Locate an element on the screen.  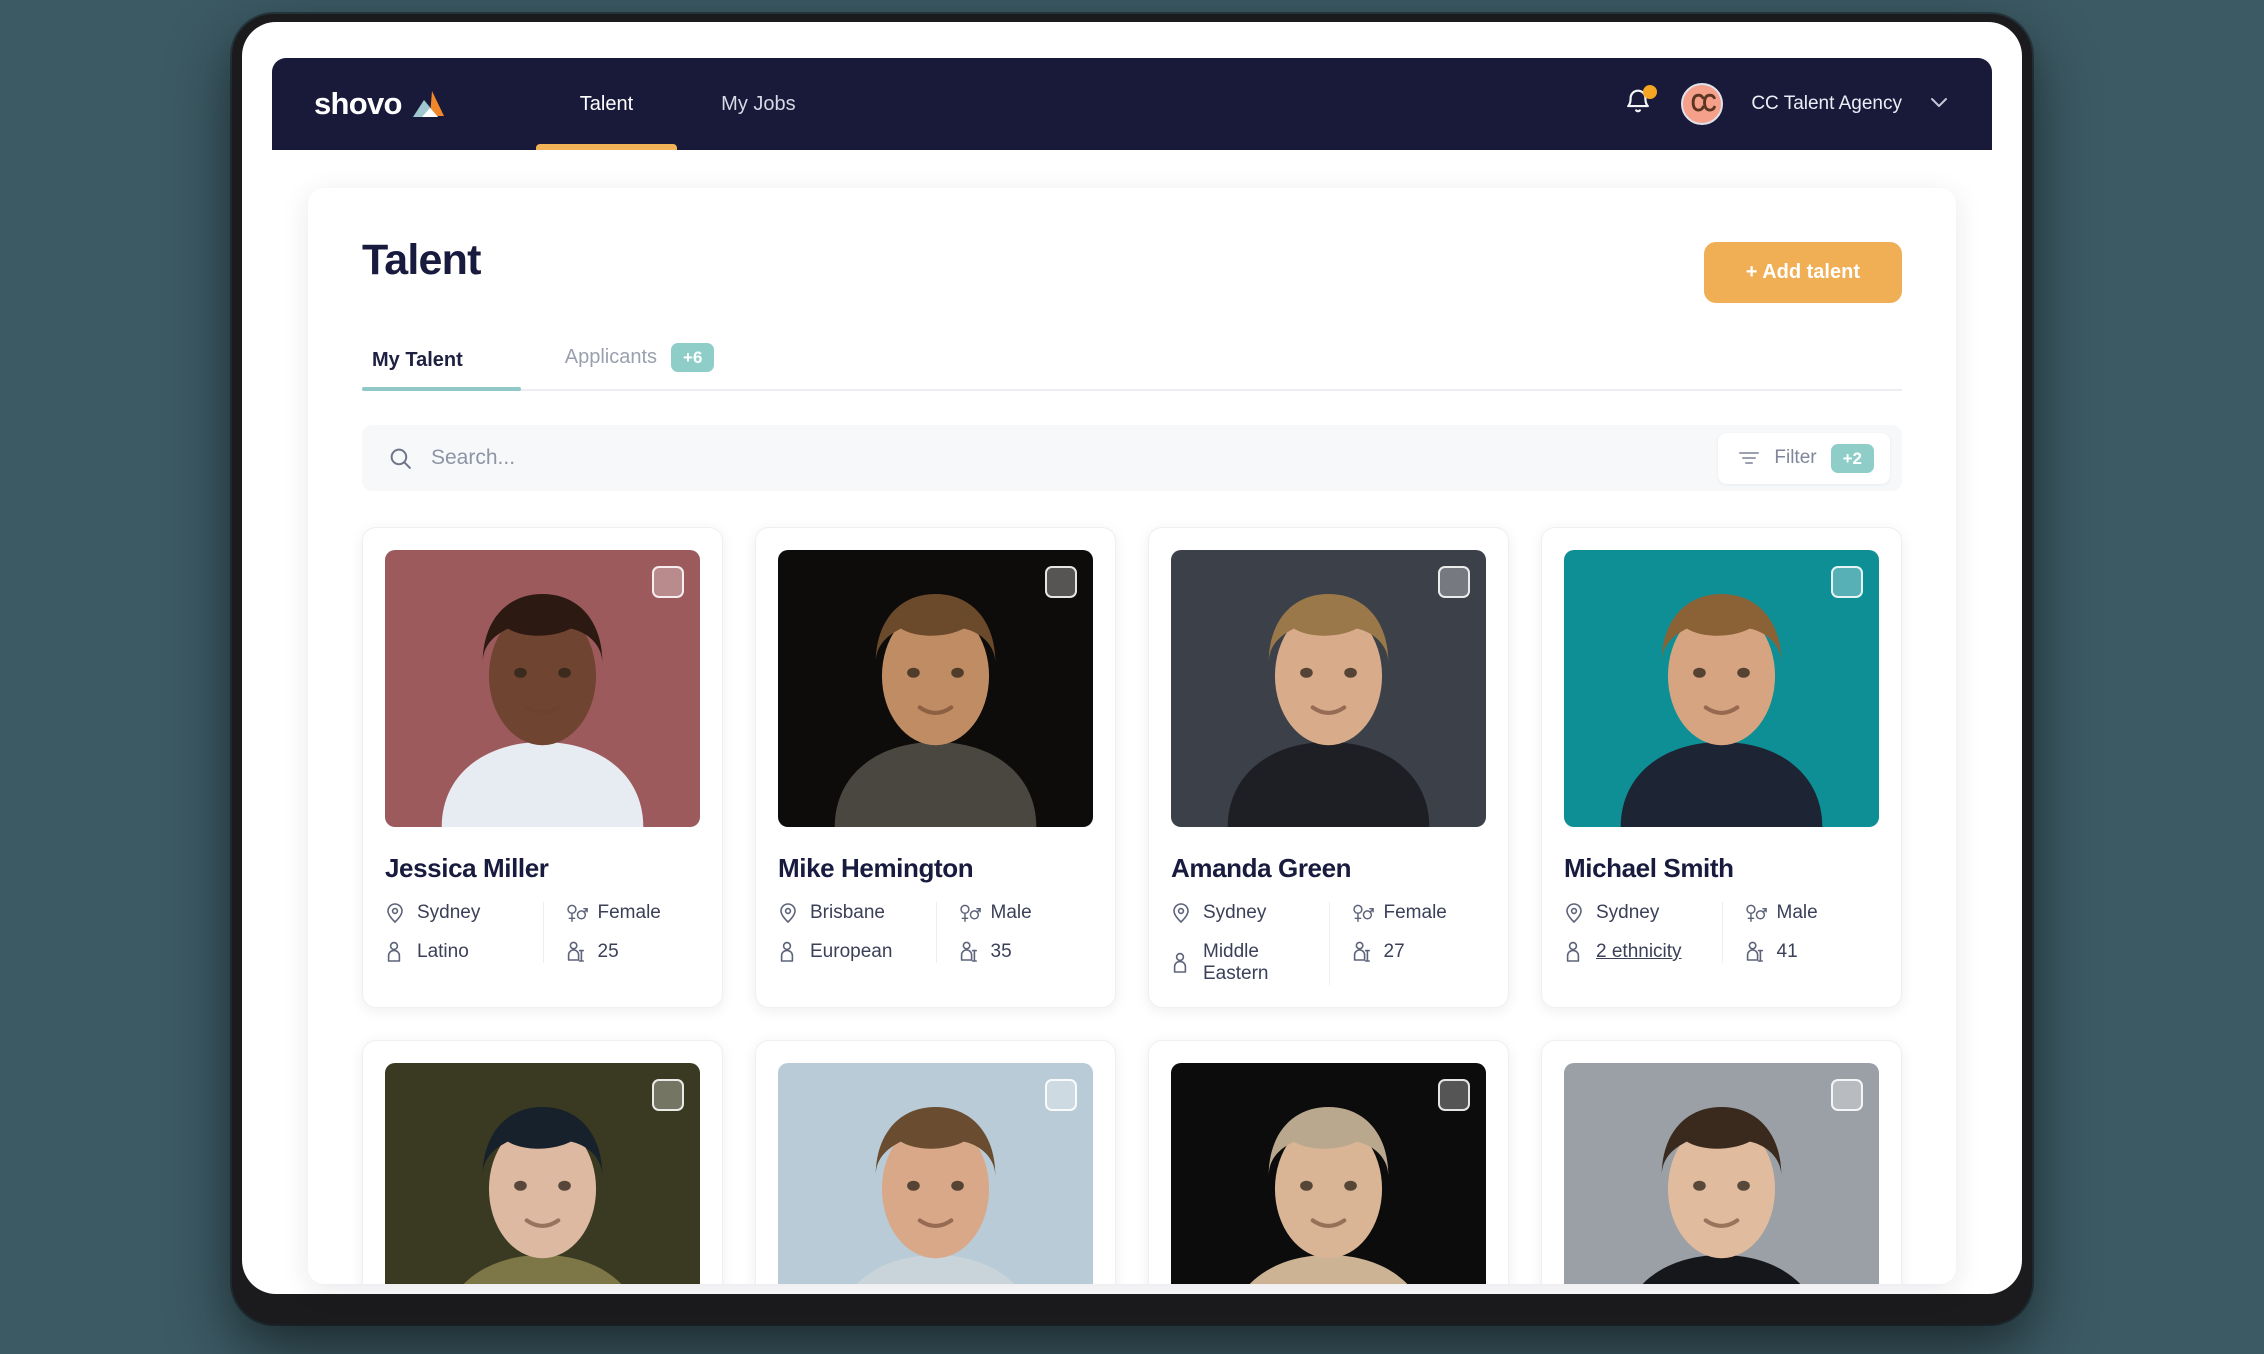
nav-item-talent: Talent is located at coordinates (606, 104).